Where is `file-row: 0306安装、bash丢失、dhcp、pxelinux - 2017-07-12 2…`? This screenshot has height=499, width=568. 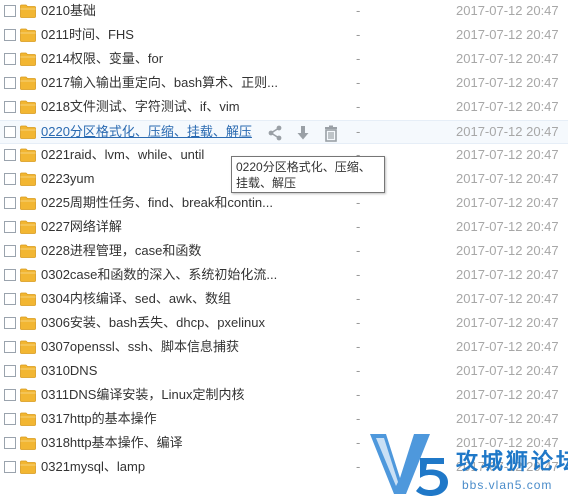 file-row: 0306安装、bash丢失、dhcp、pxelinux - 2017-07-12 2… is located at coordinates (284, 324).